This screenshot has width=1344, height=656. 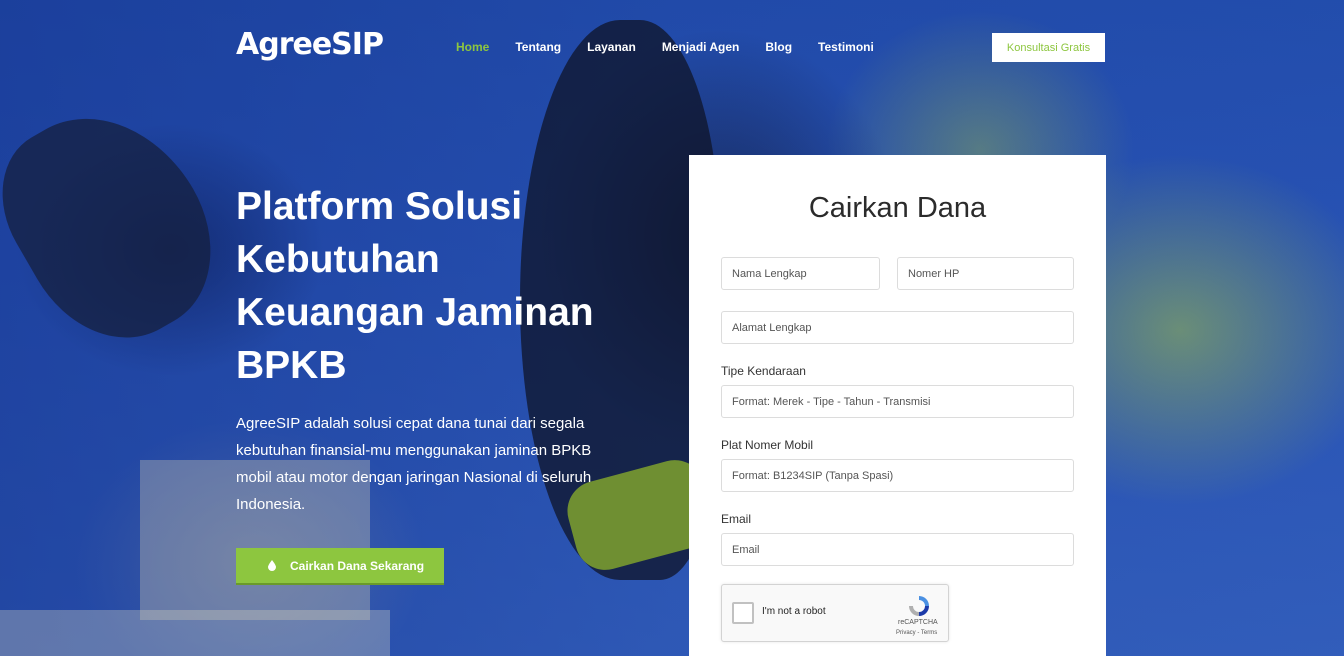 I want to click on plate-label: Plat Nomer Mobil, so click(x=767, y=445).